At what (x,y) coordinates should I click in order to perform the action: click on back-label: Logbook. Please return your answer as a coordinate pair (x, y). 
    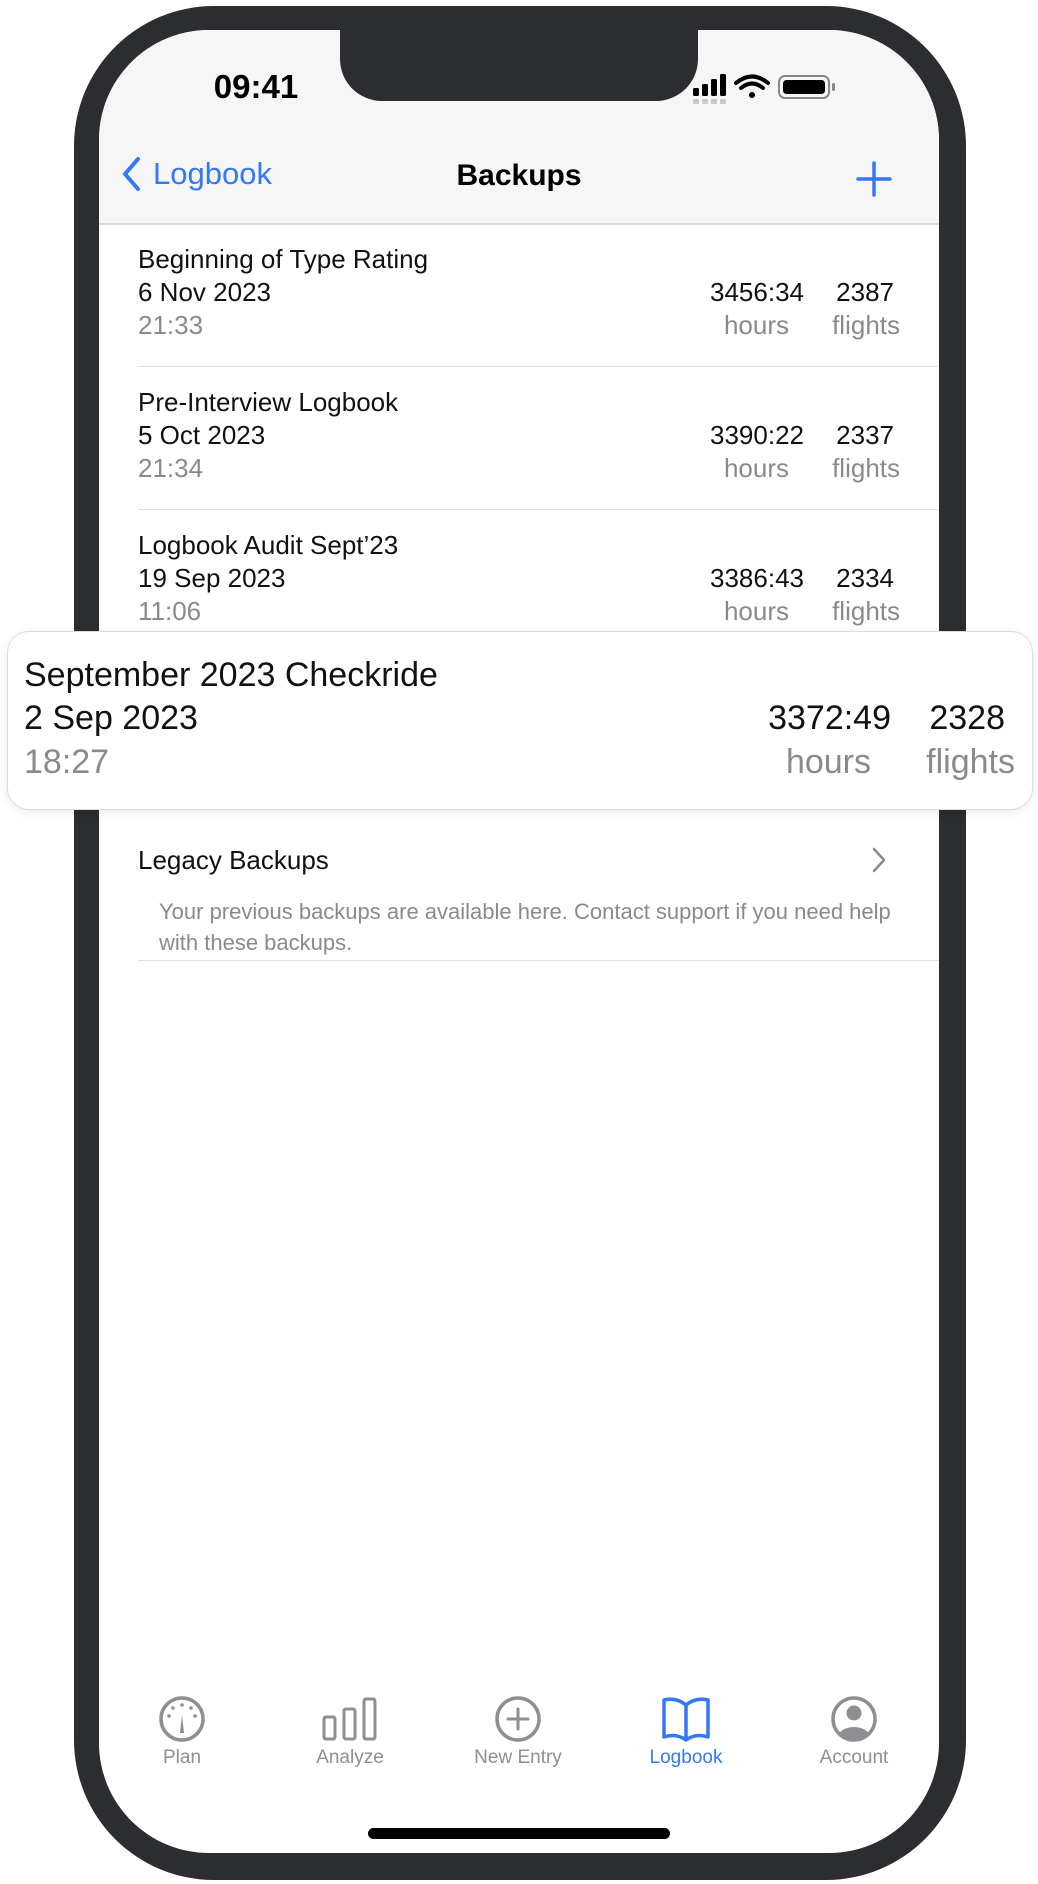
    Looking at the image, I should click on (212, 173).